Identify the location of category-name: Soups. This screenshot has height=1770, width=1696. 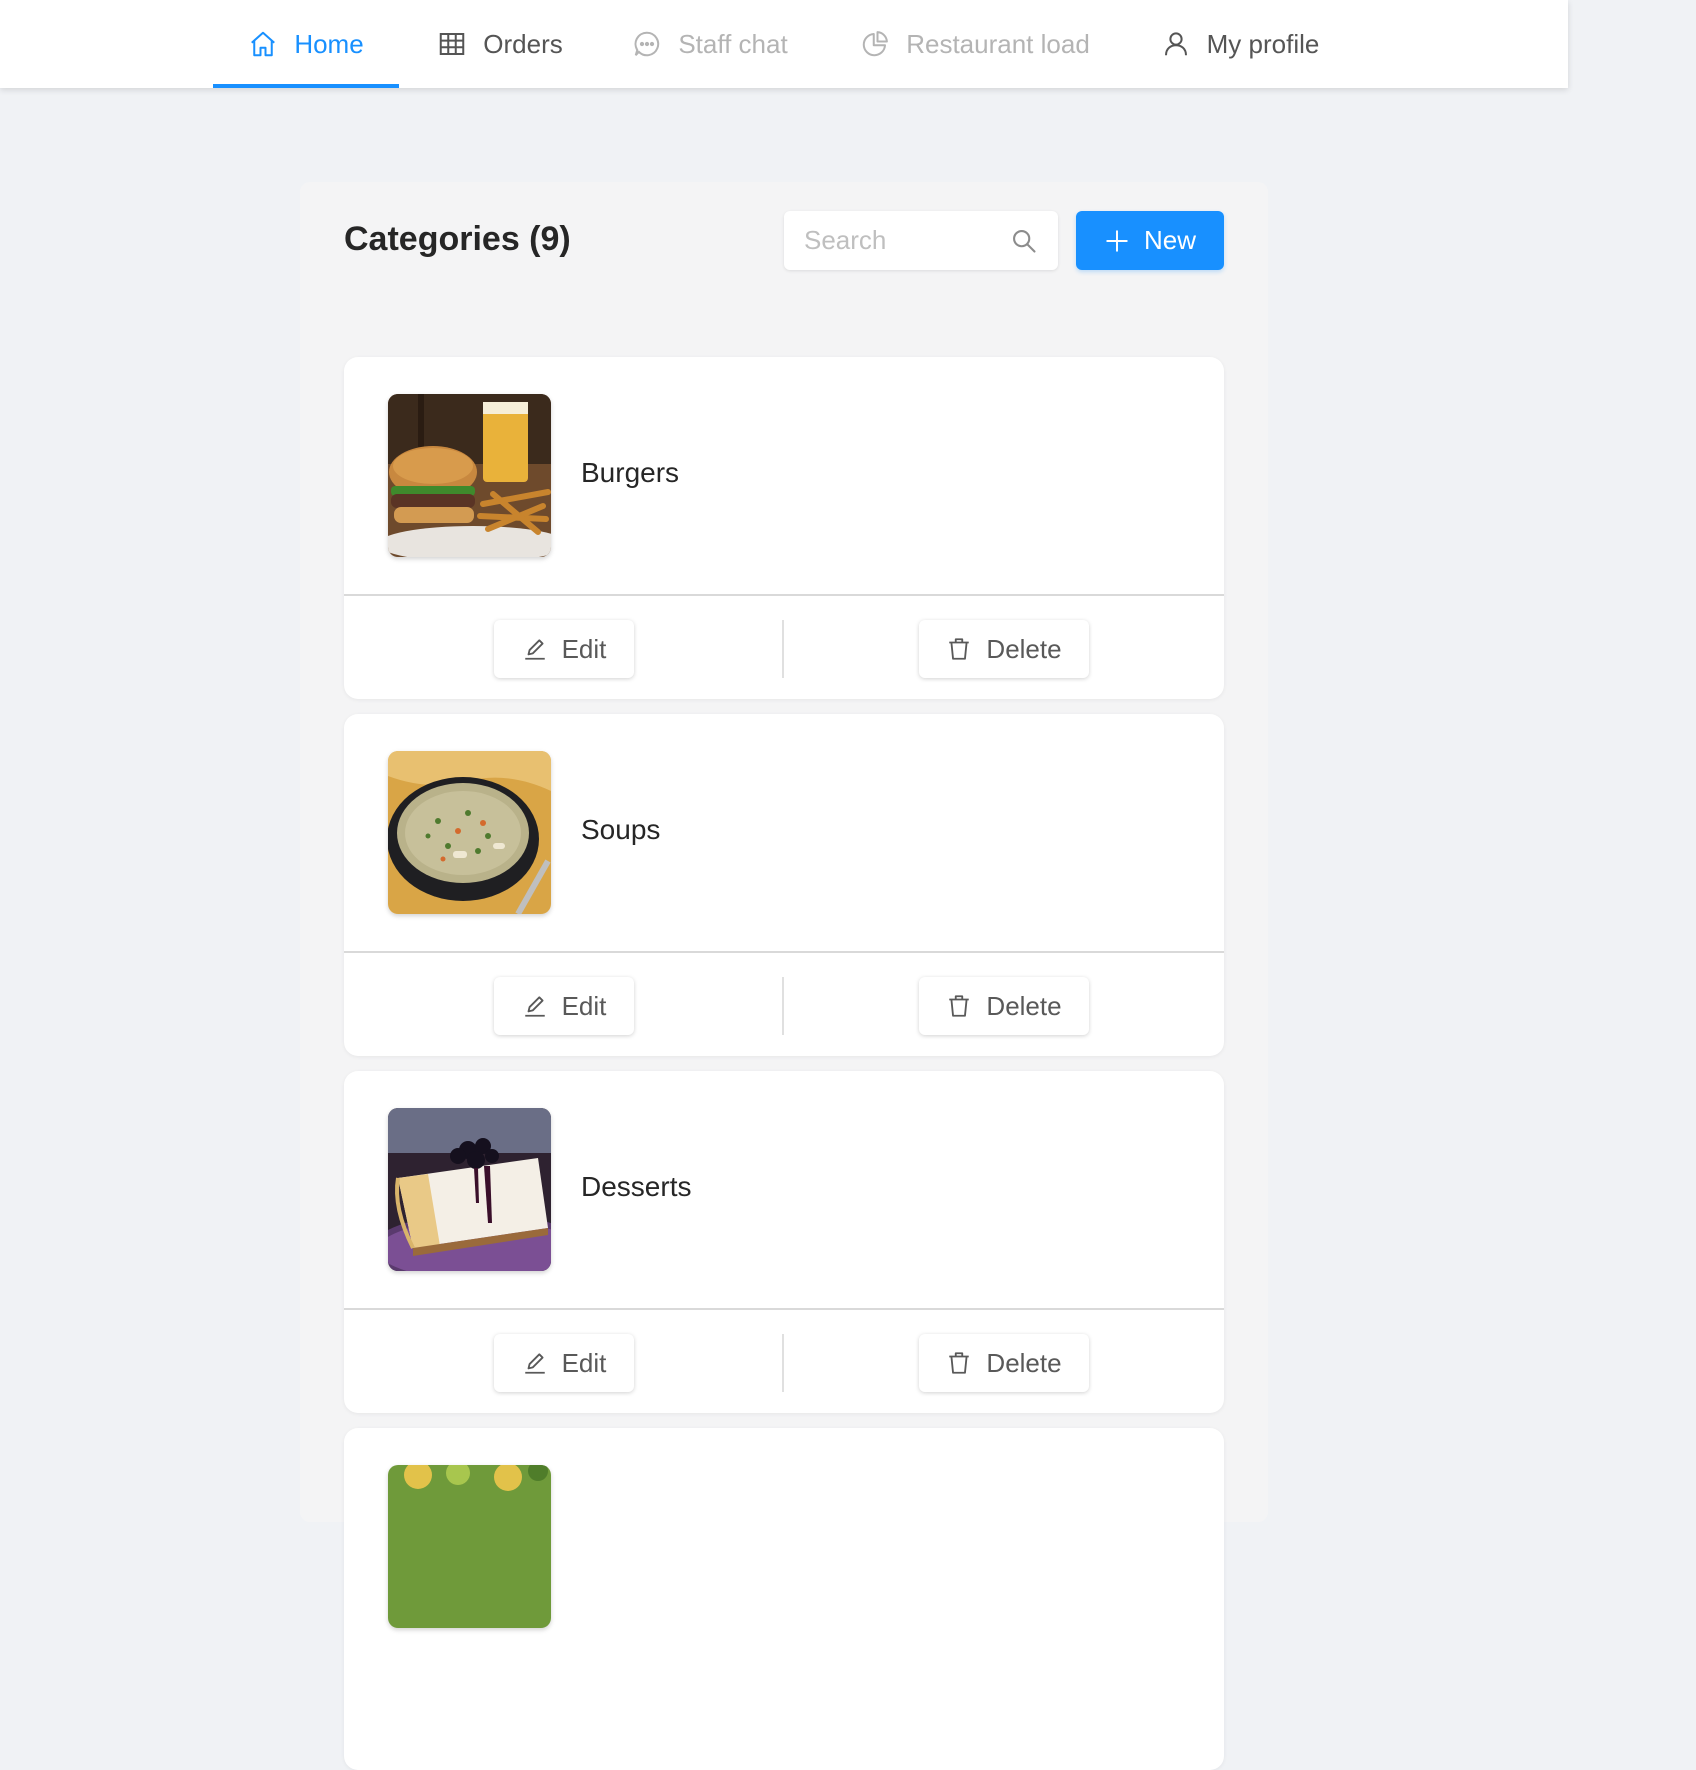
(621, 829).